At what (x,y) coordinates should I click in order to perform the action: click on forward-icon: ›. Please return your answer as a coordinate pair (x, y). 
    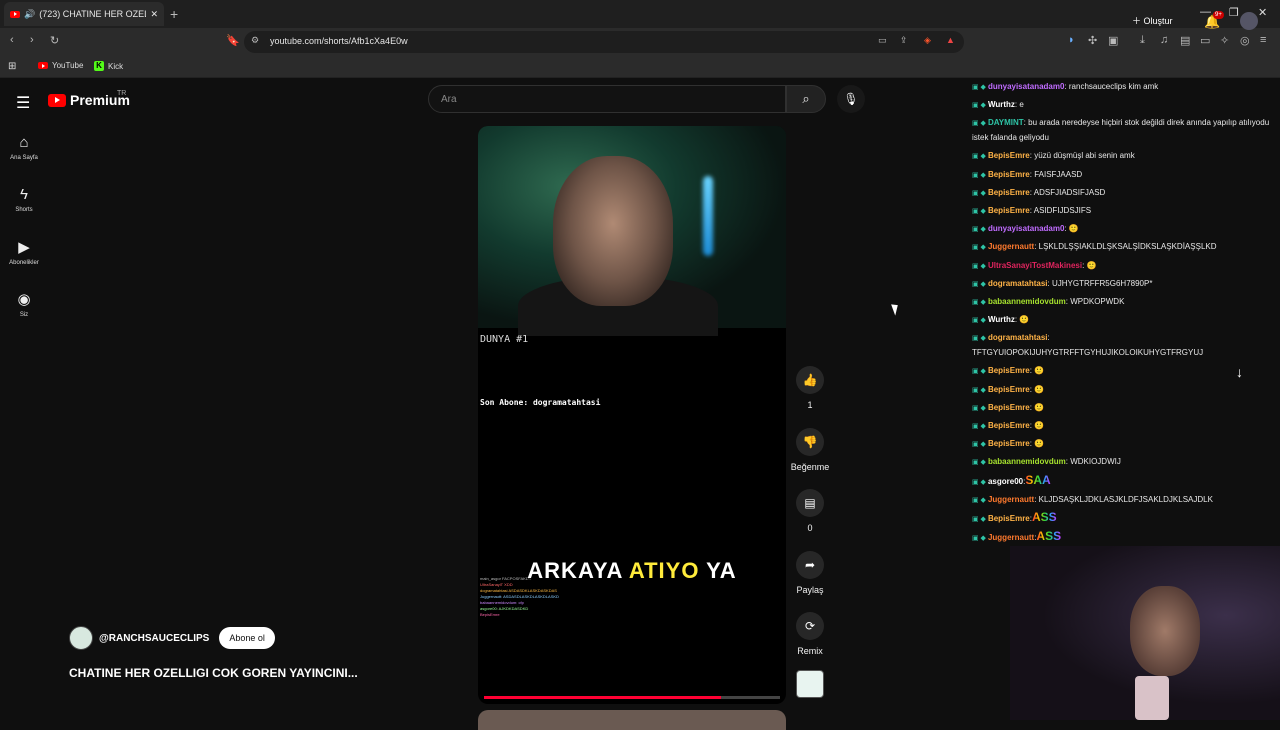
    Looking at the image, I should click on (32, 40).